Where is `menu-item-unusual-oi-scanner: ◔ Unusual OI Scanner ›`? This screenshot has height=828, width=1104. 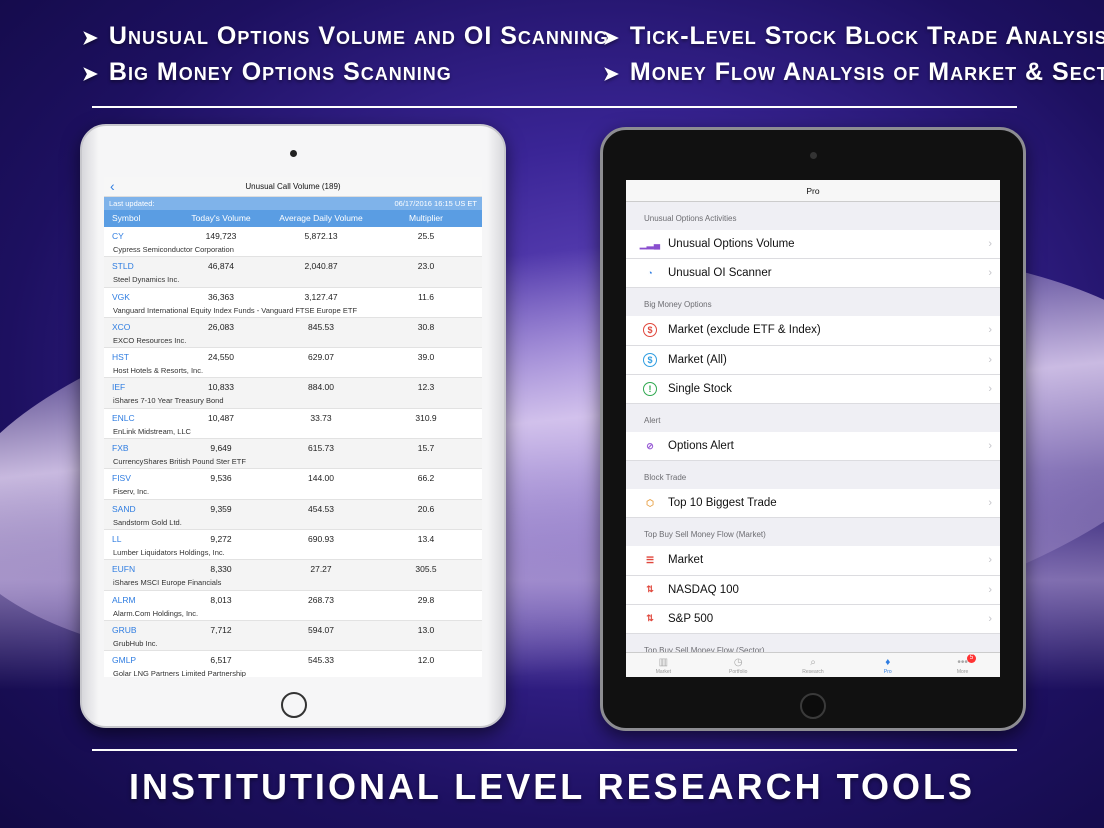 menu-item-unusual-oi-scanner: ◔ Unusual OI Scanner › is located at coordinates (813, 274).